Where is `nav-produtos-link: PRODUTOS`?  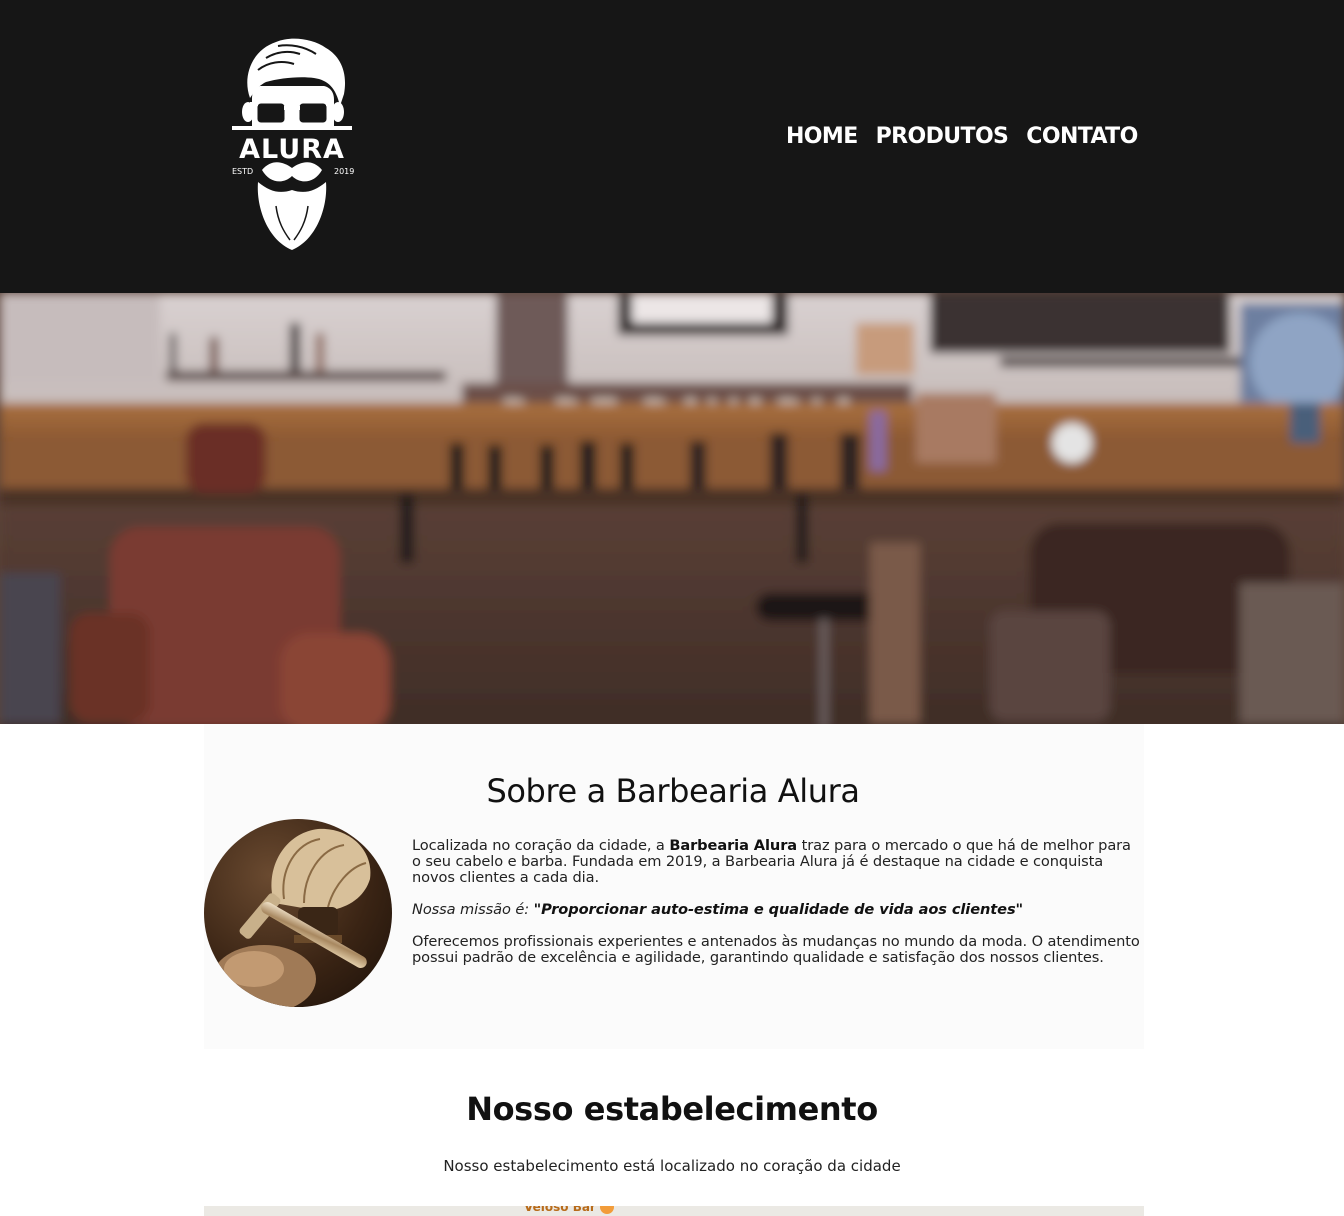 nav-produtos-link: PRODUTOS is located at coordinates (942, 136).